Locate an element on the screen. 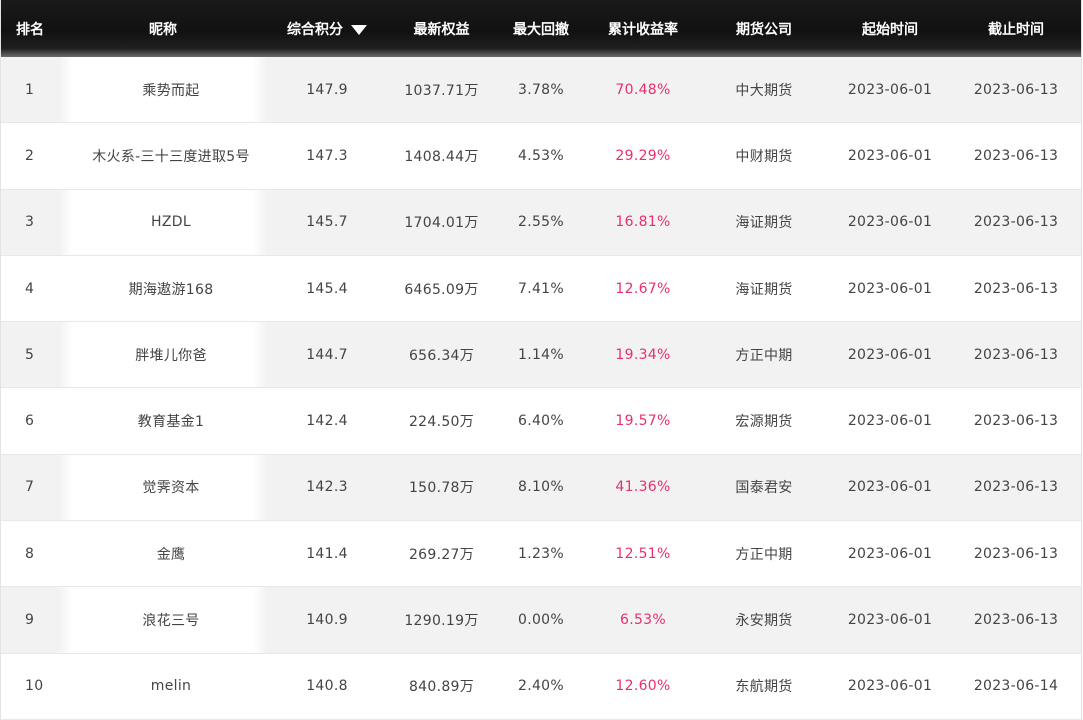 The width and height of the screenshot is (1083, 720). name-cell: 期海遨游168 is located at coordinates (163, 288).